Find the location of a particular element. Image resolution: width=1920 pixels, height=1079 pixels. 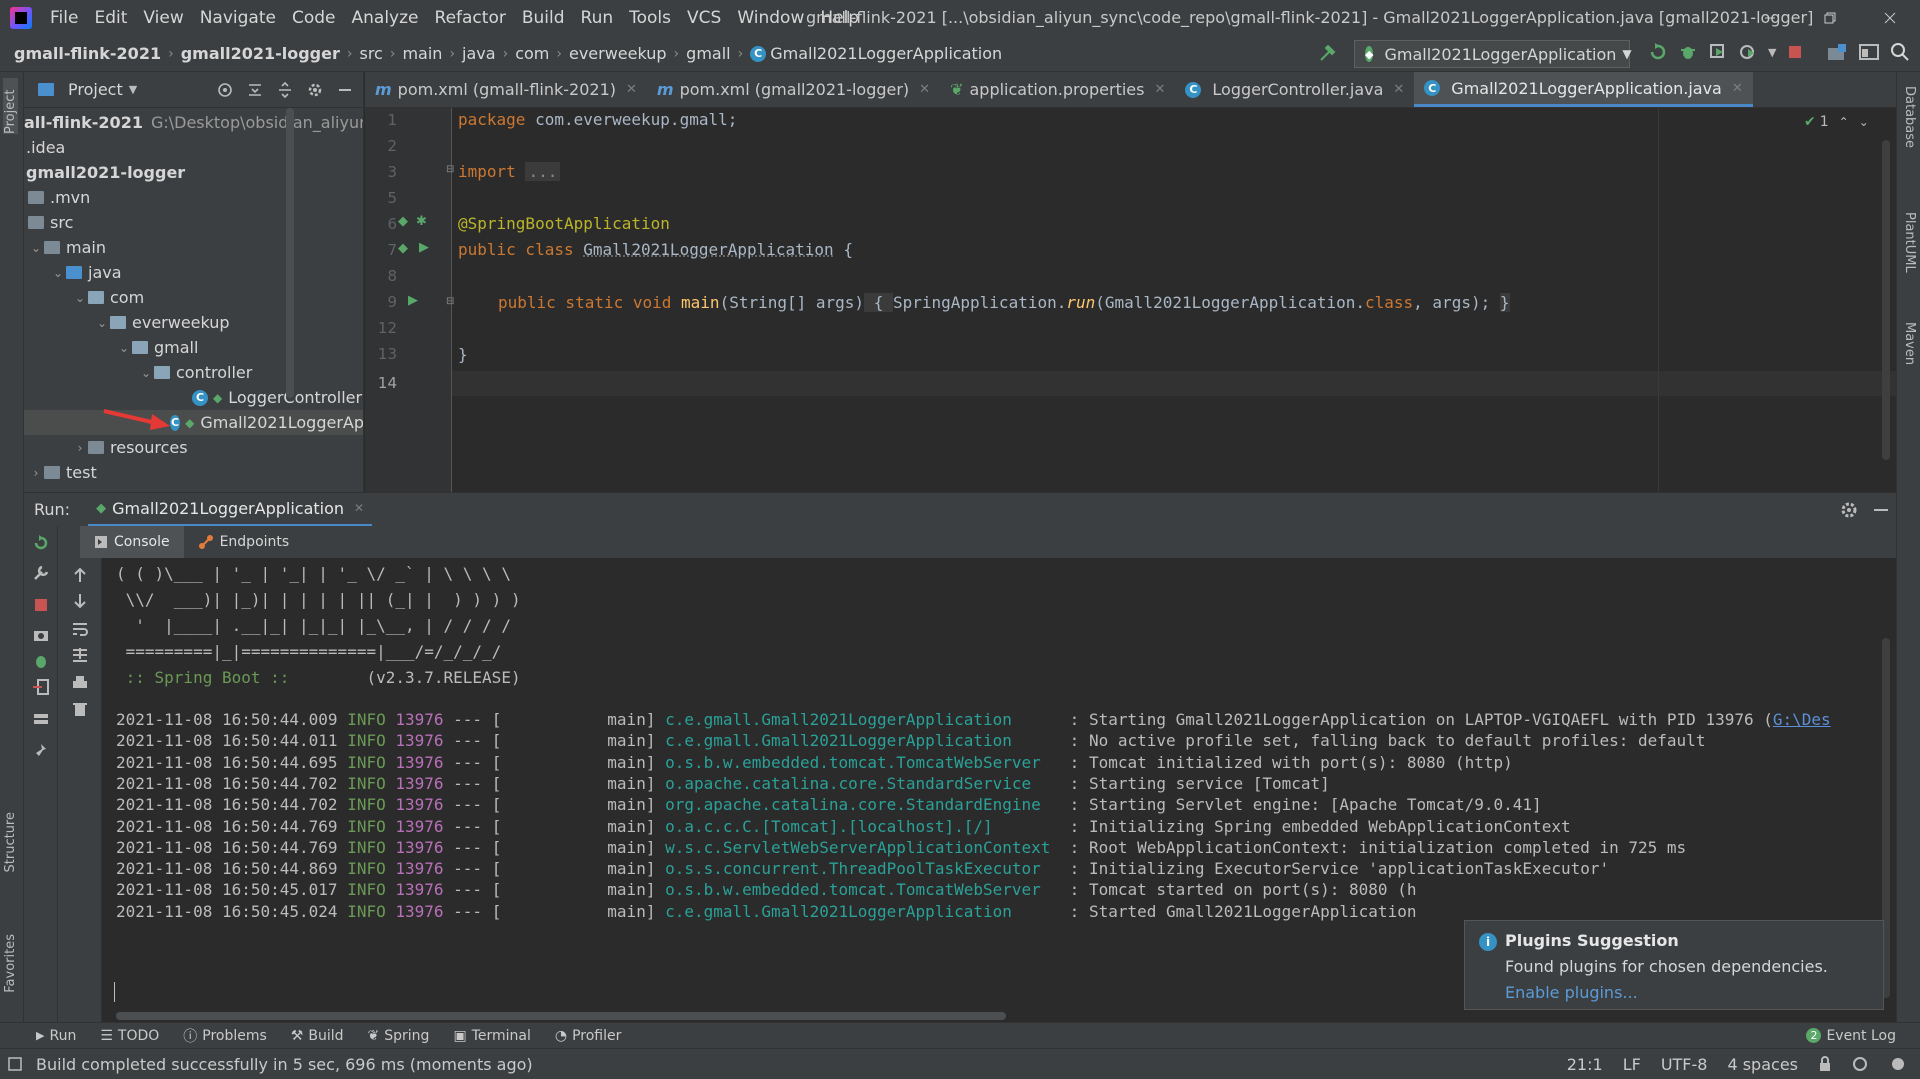

project-structure-icon is located at coordinates (1837, 52).